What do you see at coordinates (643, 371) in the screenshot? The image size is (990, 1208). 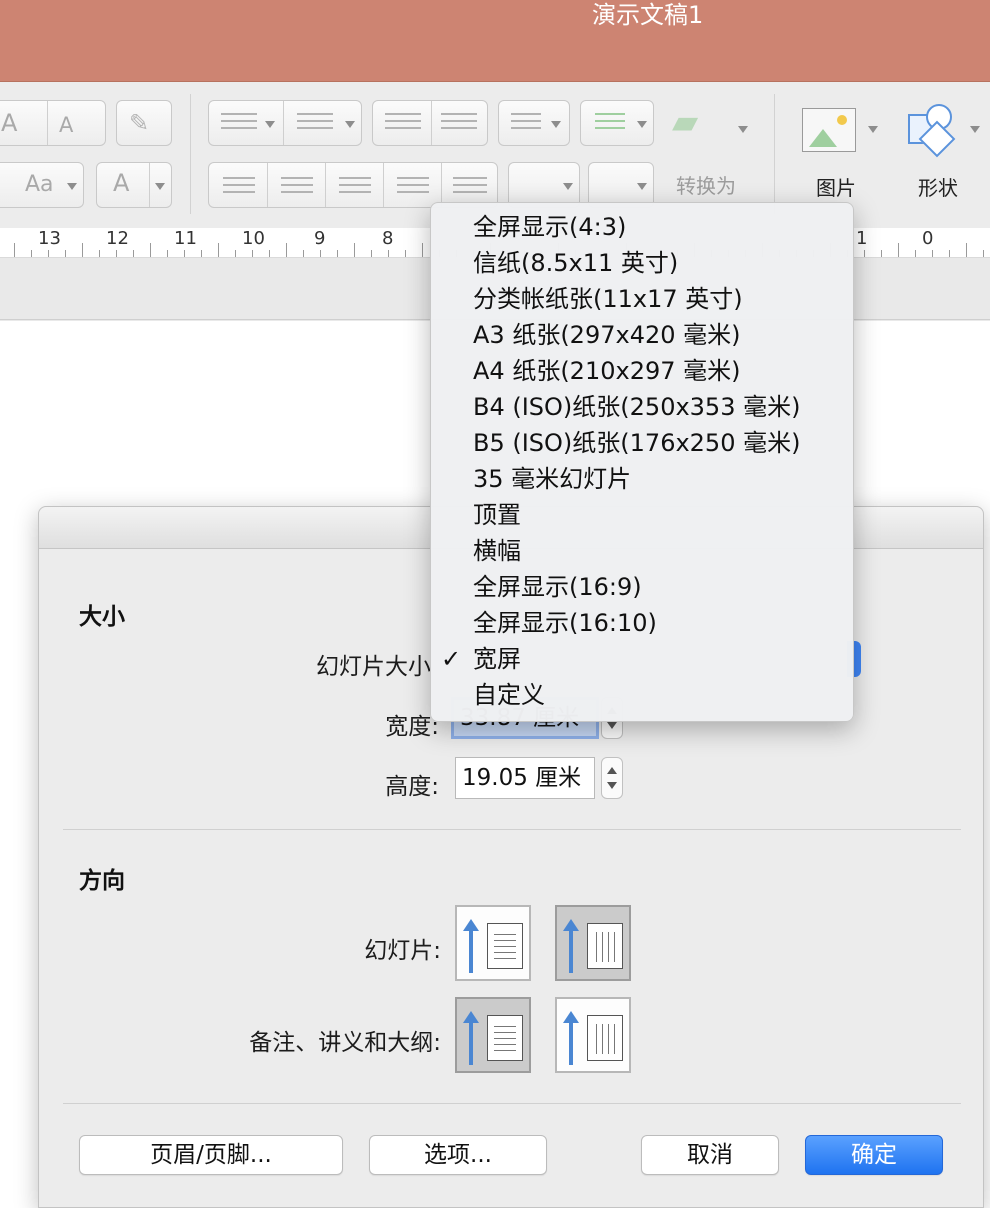 I see `menu-item: A4 纸张(210x297 毫米)` at bounding box center [643, 371].